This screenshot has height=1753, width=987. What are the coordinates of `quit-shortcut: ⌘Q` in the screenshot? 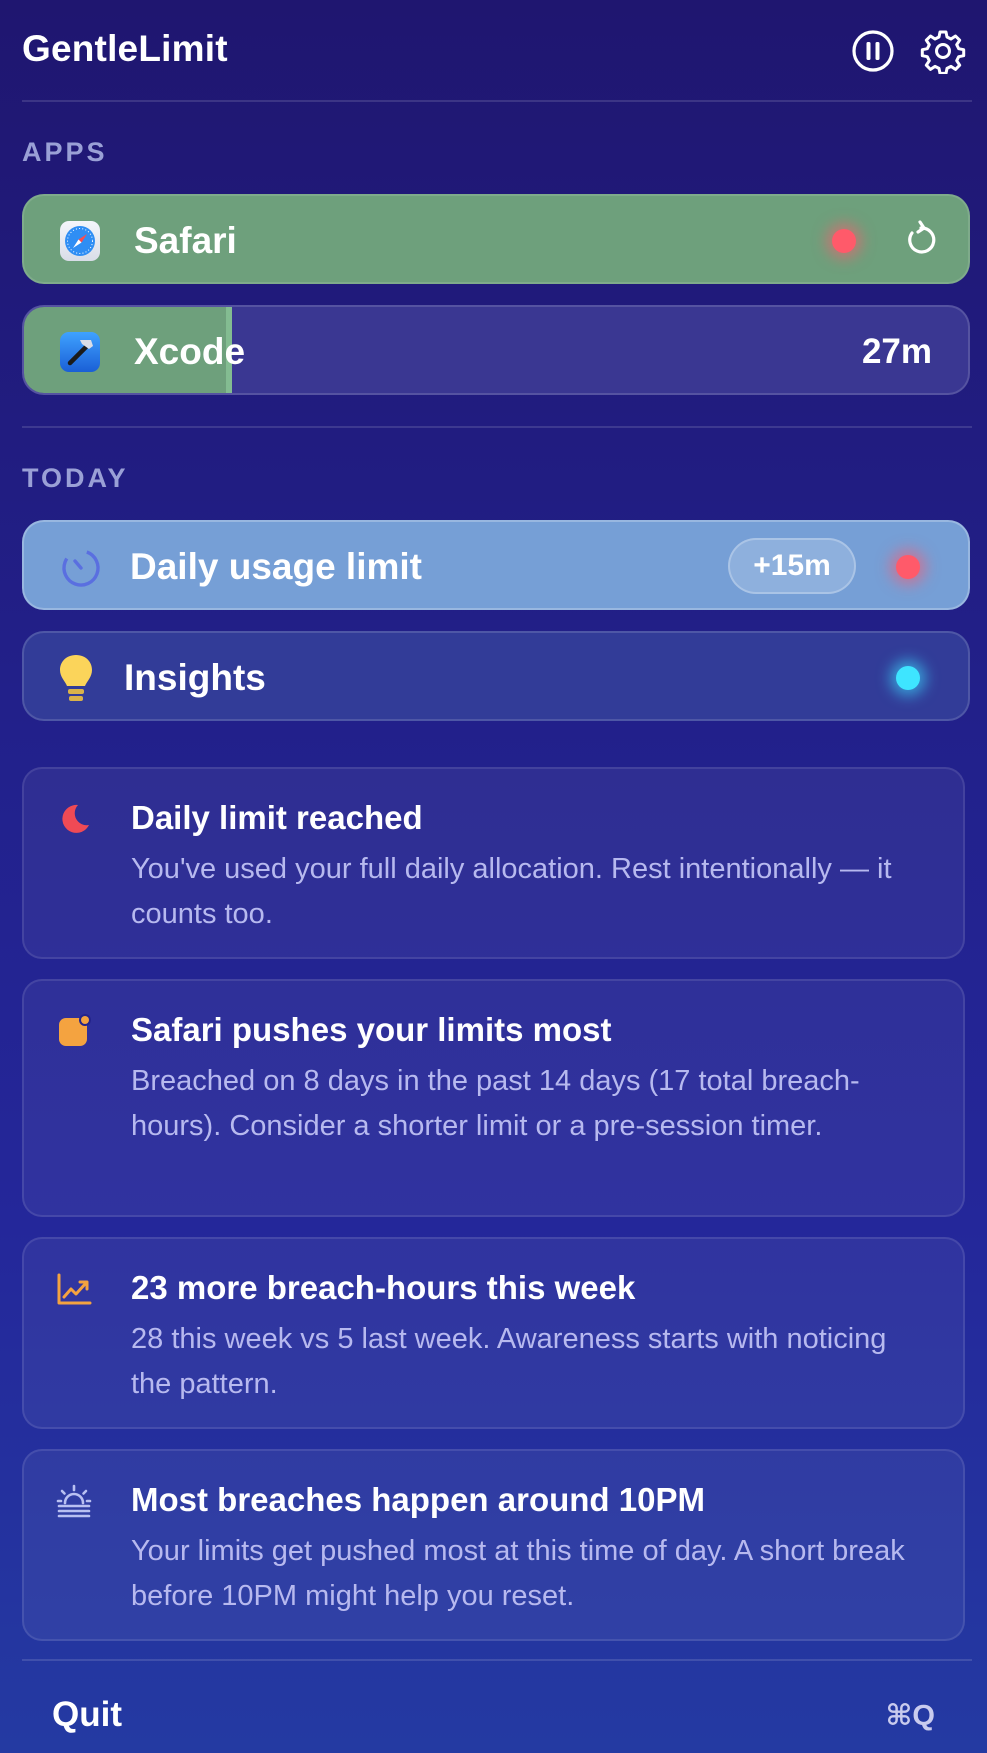 It's located at (910, 1716).